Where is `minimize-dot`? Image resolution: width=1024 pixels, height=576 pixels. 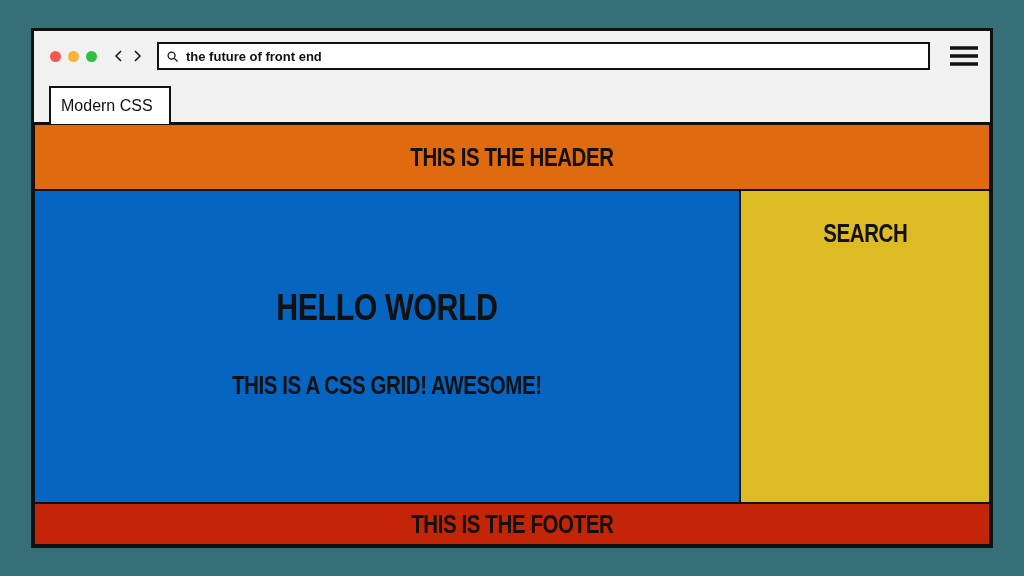
minimize-dot is located at coordinates (73, 56).